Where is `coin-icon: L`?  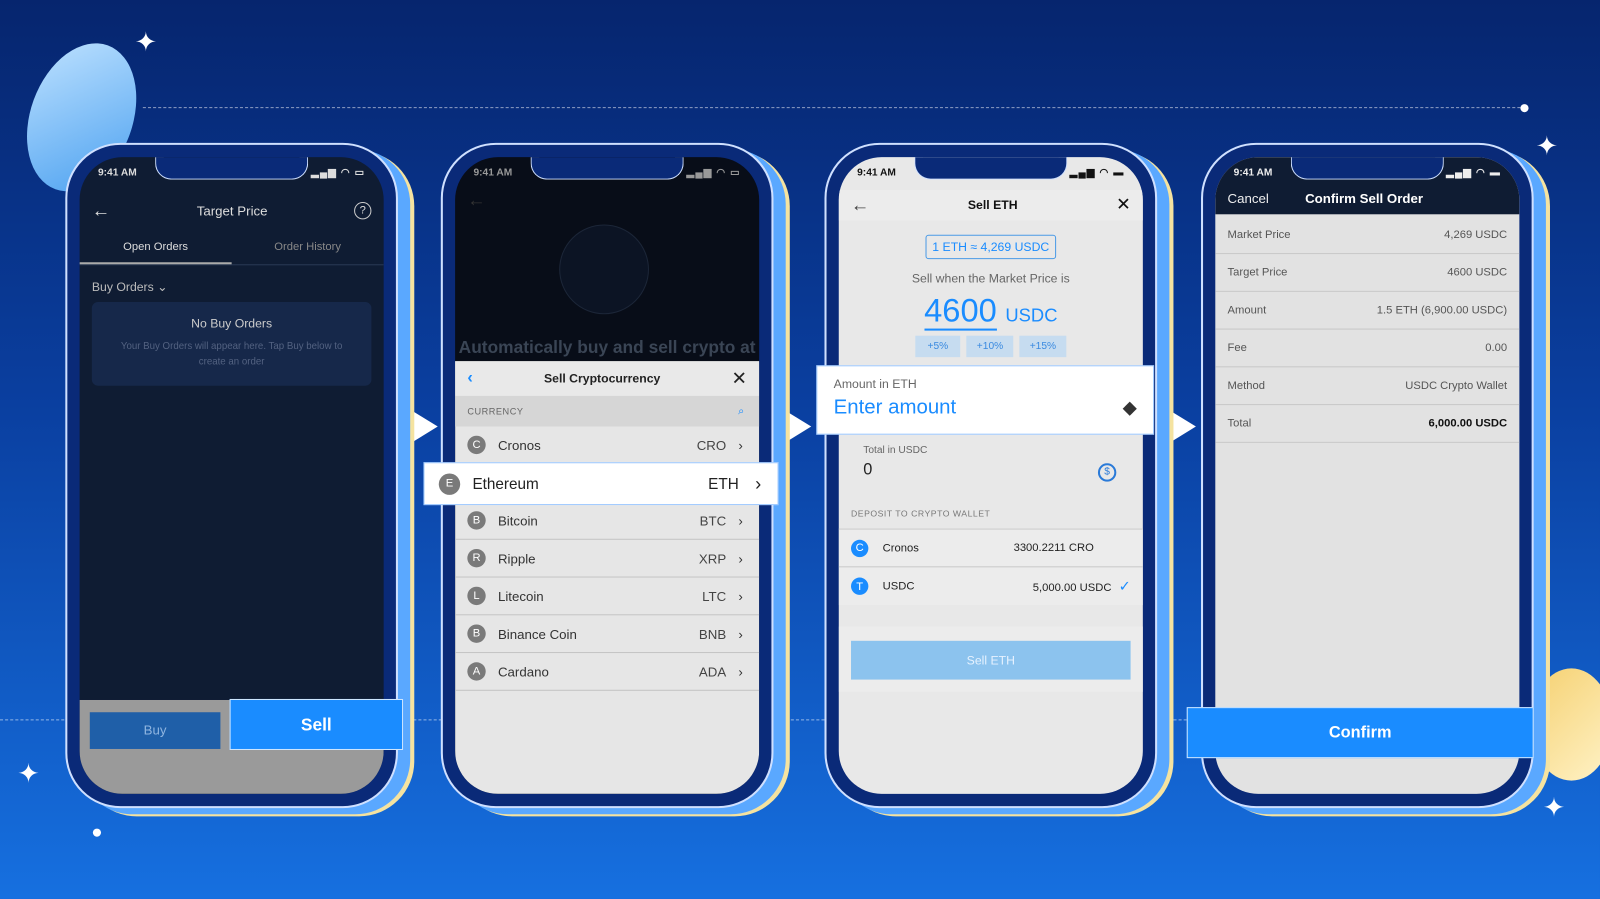
coin-icon: L is located at coordinates (476, 596).